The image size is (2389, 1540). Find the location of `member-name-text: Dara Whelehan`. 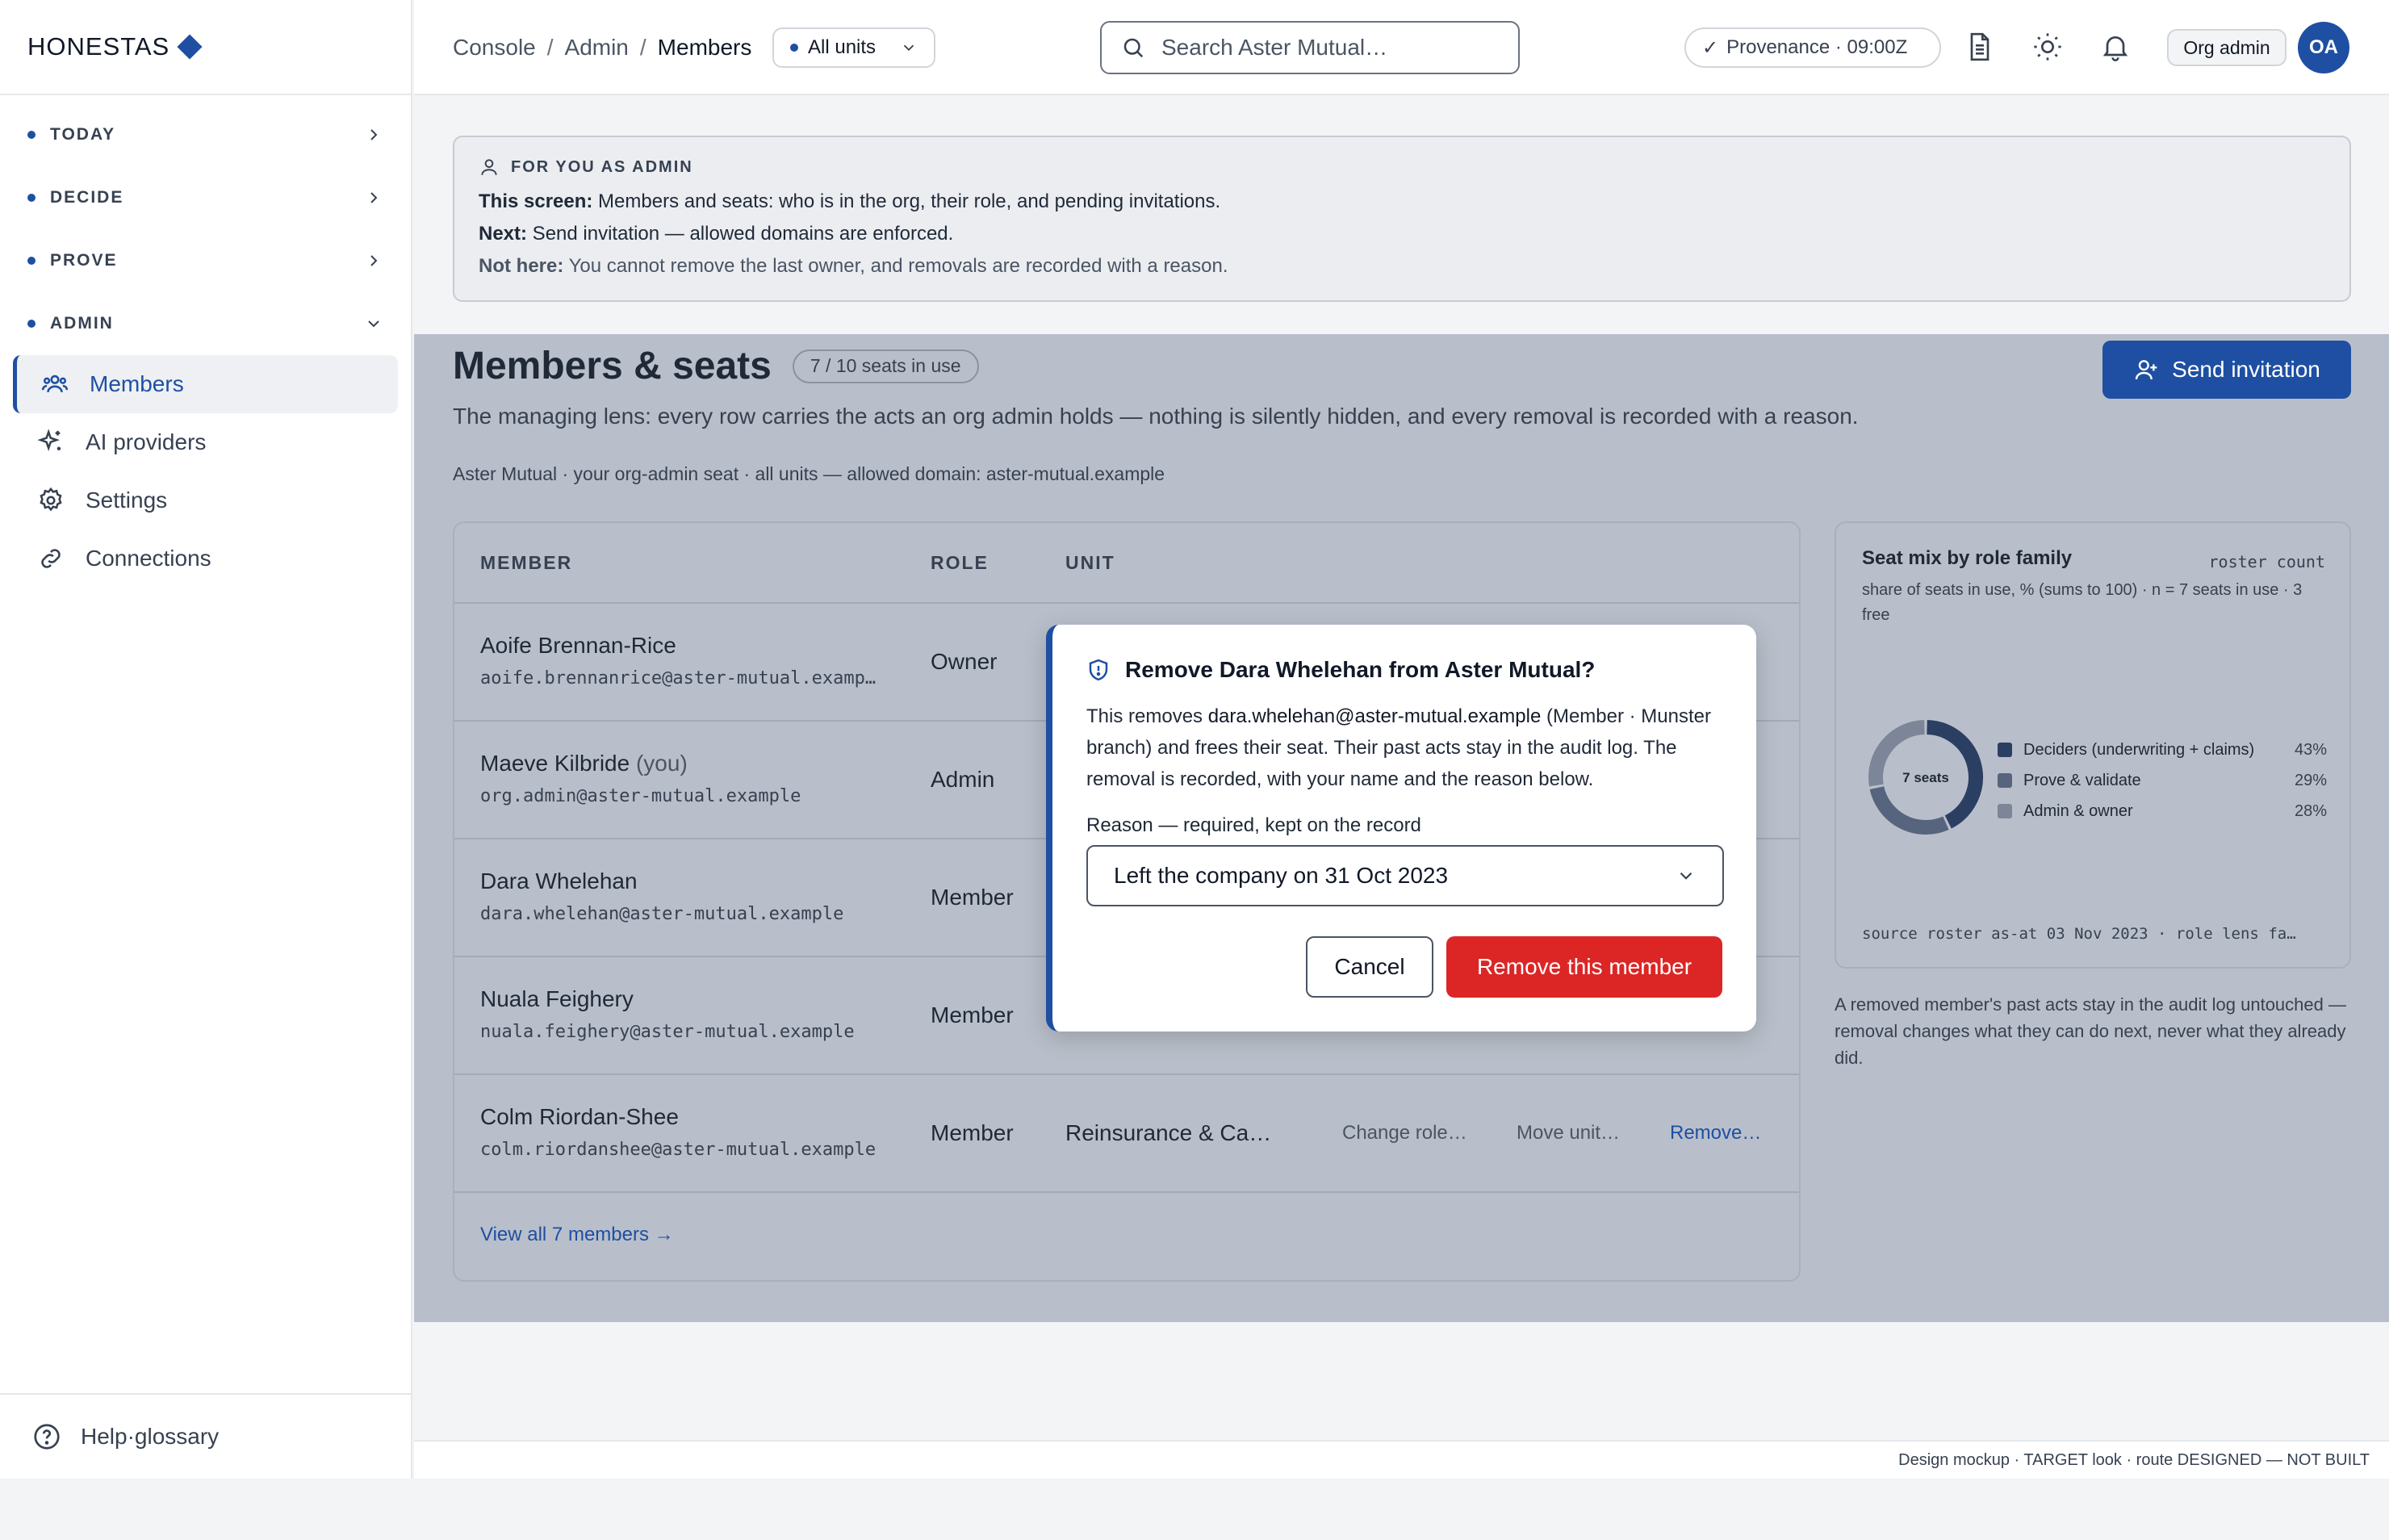

member-name-text: Dara Whelehan is located at coordinates (559, 881).